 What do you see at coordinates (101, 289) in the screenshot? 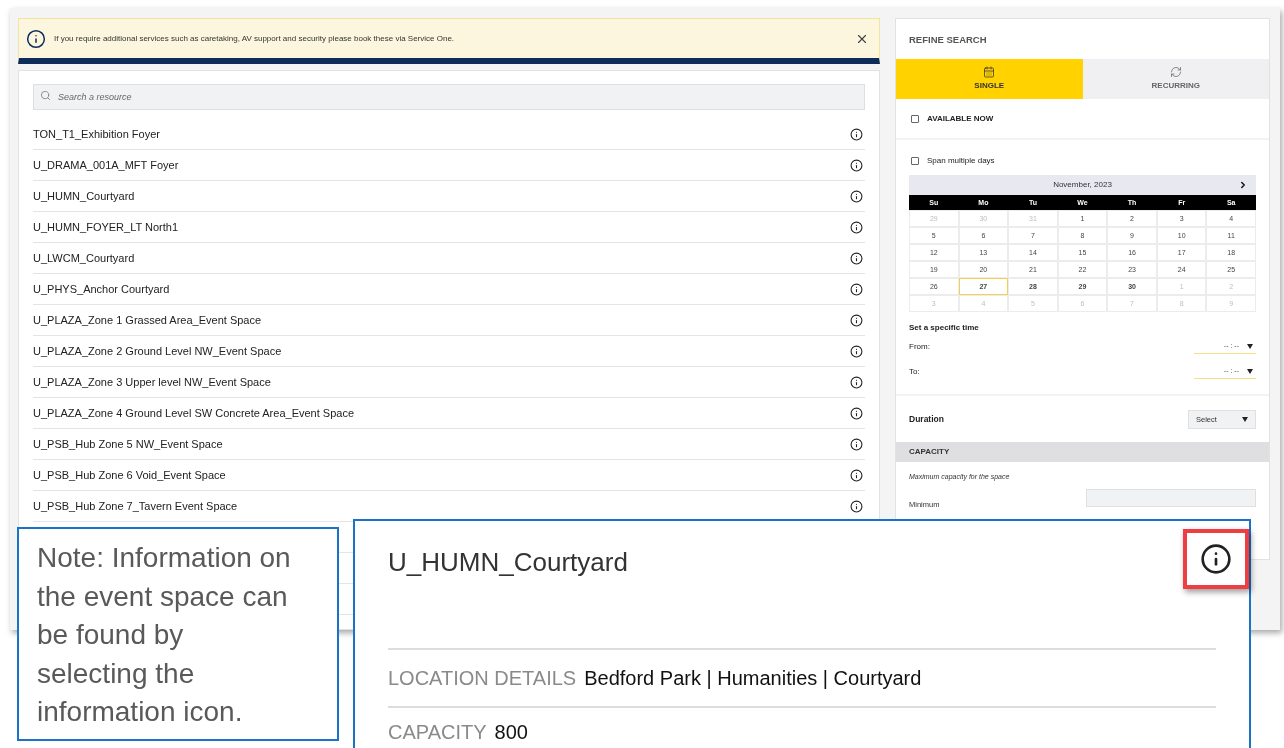
I see `resource-name: U_PHYS_Anchor Courtyard` at bounding box center [101, 289].